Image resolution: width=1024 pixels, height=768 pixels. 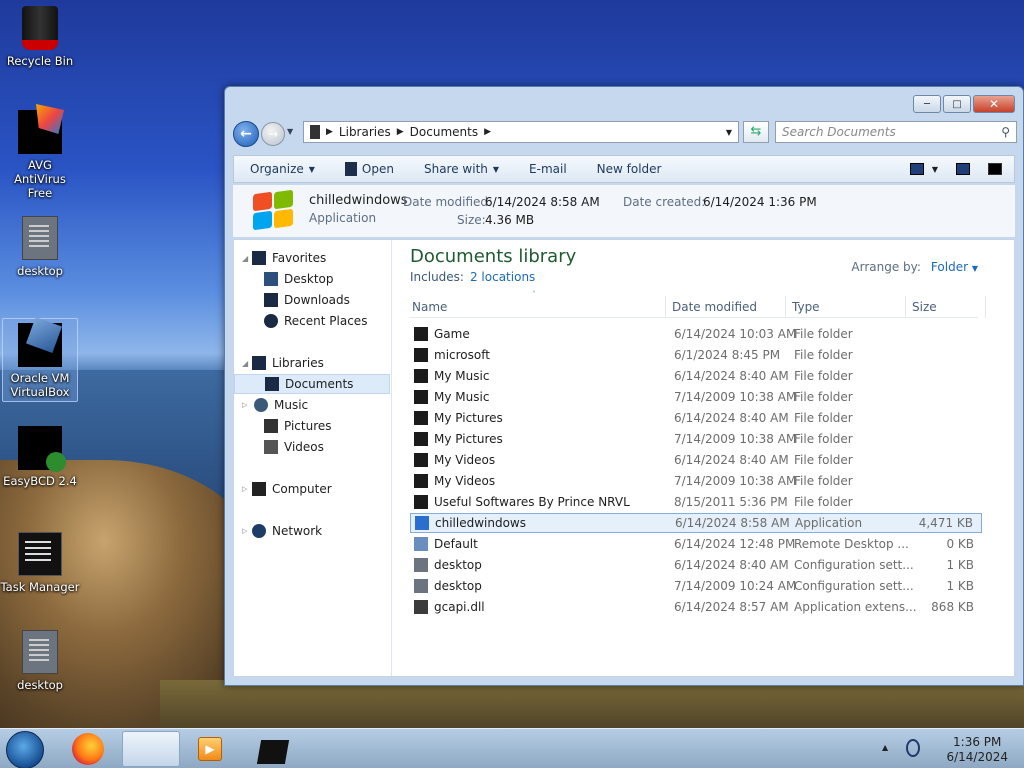 I want to click on desktop-icon-desktop-1: desktop, so click(x=40, y=247).